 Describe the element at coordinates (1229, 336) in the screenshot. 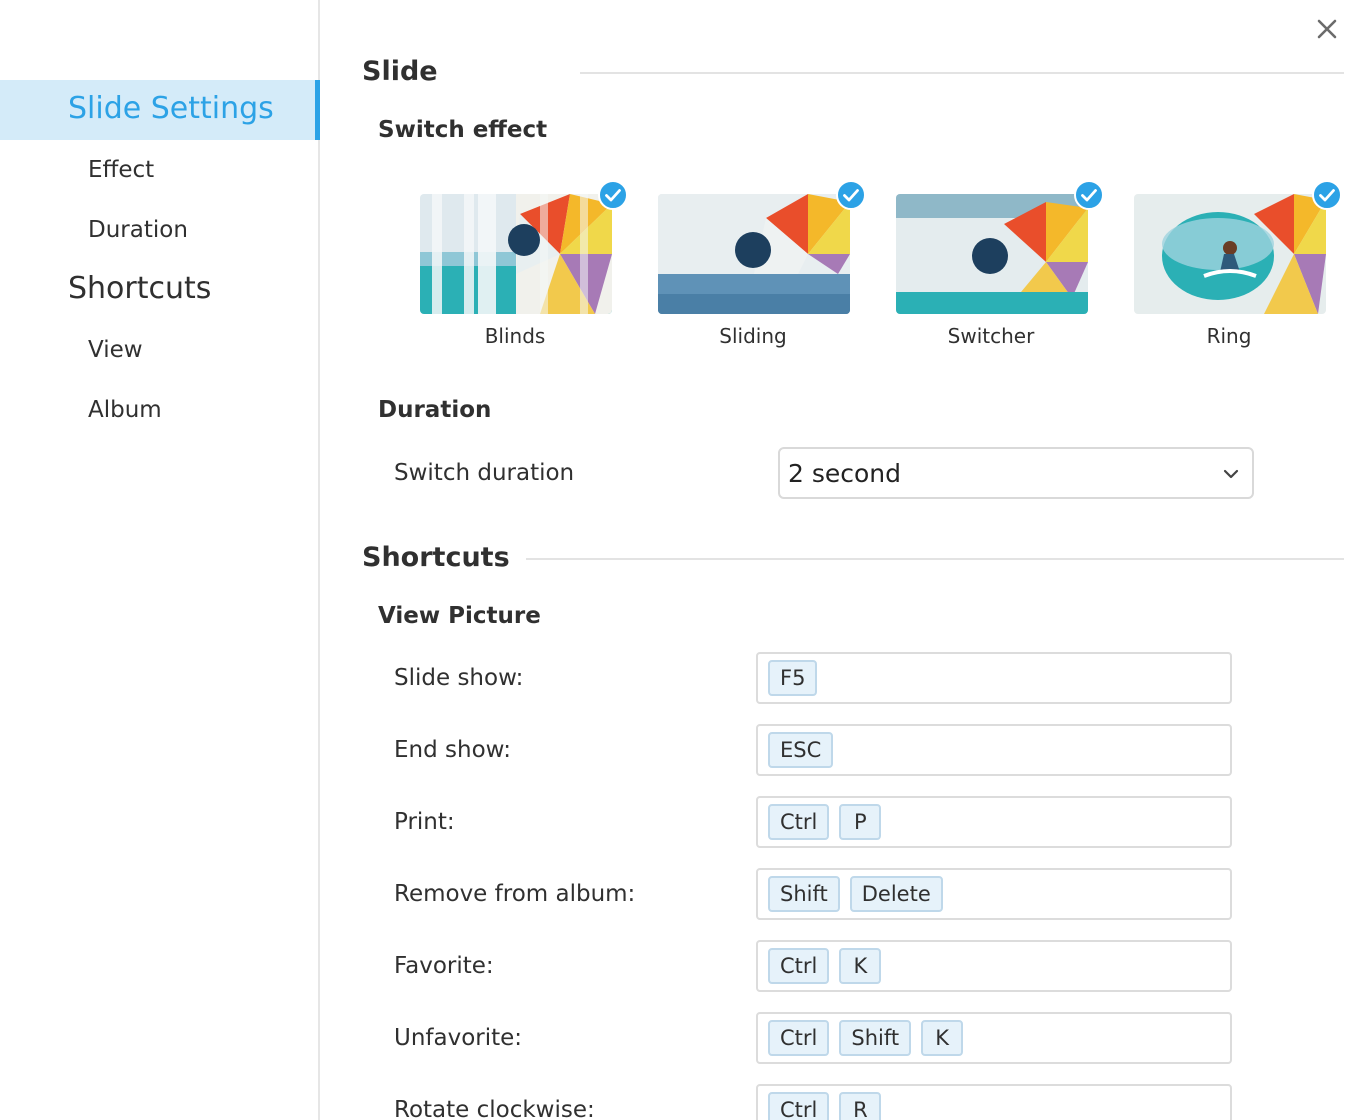

I see `effect-label-ring: Ring` at that location.